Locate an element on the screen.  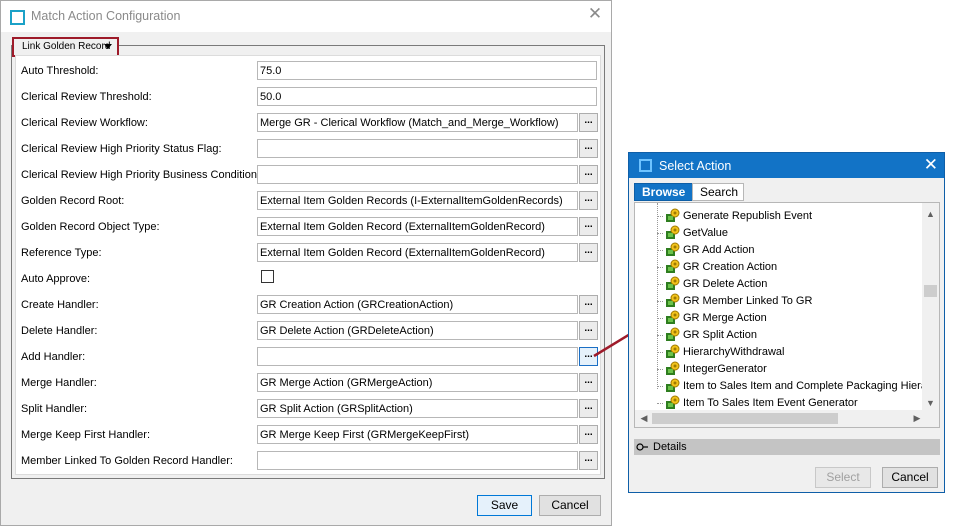
tree-item-label: Generate Republish Event is located at coordinates (748, 216).